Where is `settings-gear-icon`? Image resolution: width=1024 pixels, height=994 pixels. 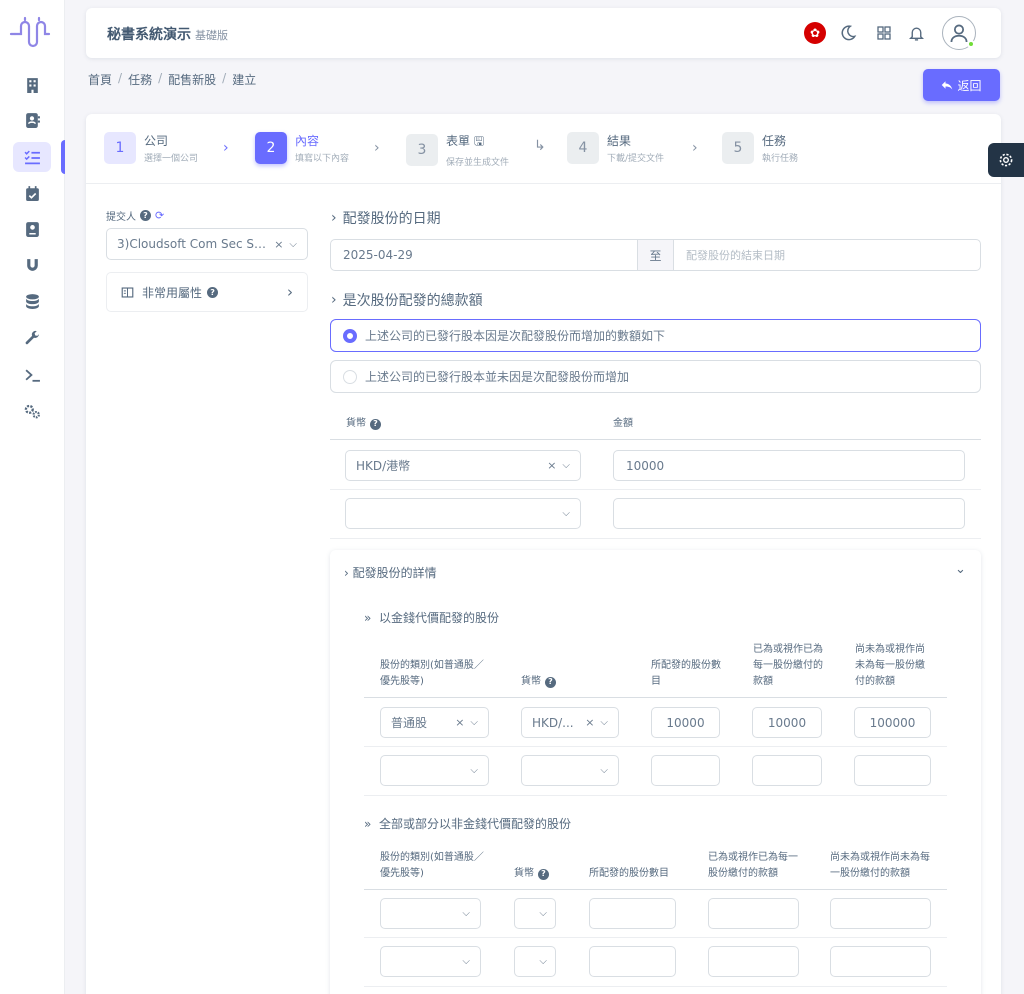
settings-gear-icon is located at coordinates (1006, 160).